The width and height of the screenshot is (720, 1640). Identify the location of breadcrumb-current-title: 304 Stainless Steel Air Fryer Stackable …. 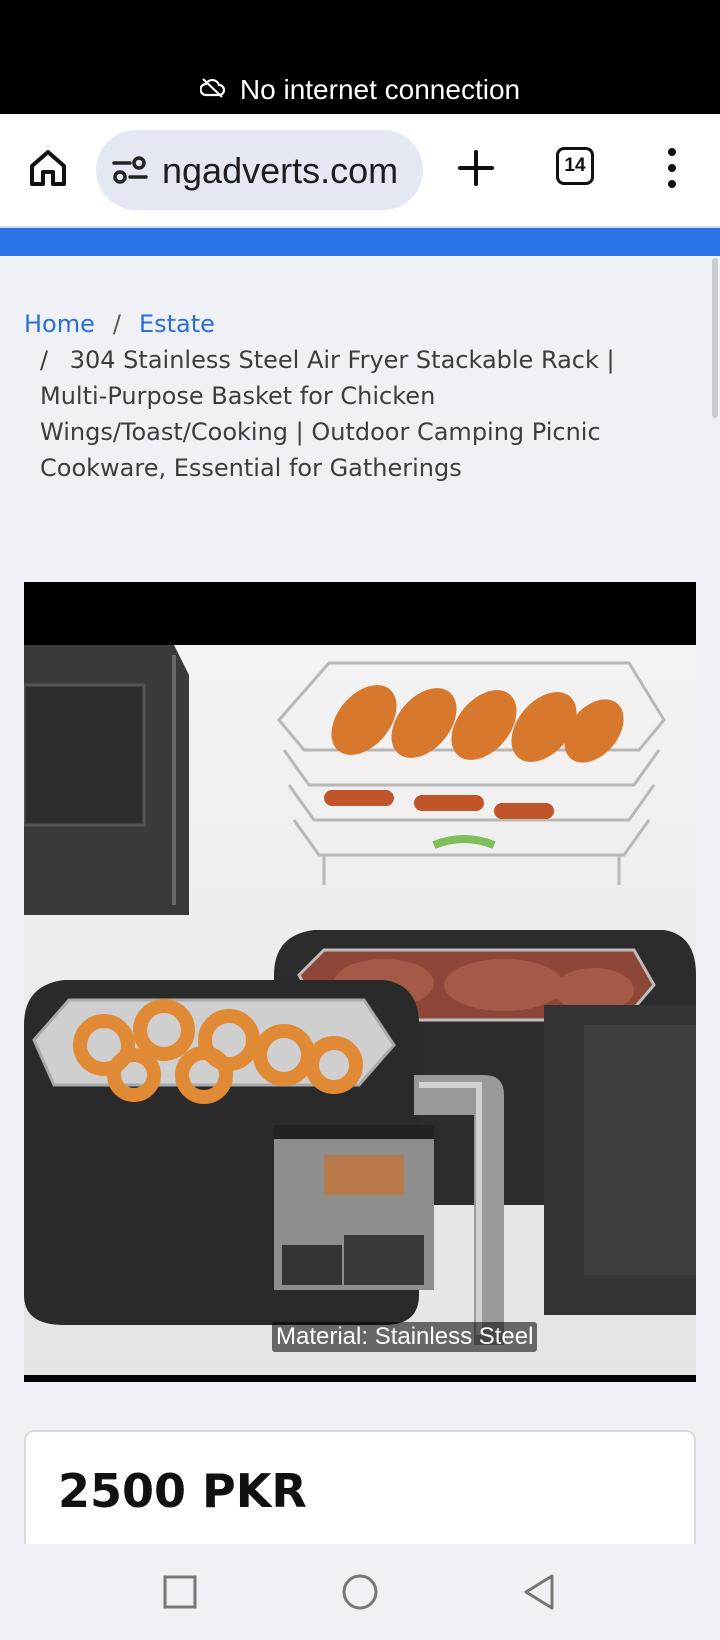
(327, 414).